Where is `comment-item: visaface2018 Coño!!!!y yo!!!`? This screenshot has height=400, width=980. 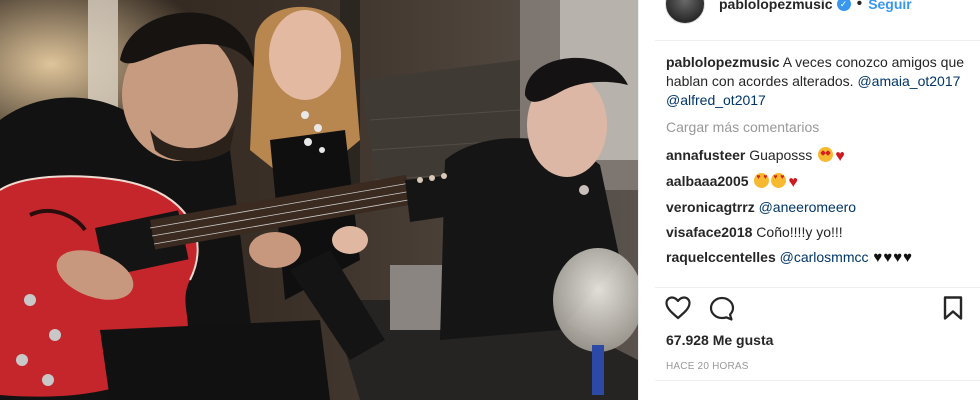
comment-item: visaface2018 Coño!!!!y yo!!! is located at coordinates (816, 232).